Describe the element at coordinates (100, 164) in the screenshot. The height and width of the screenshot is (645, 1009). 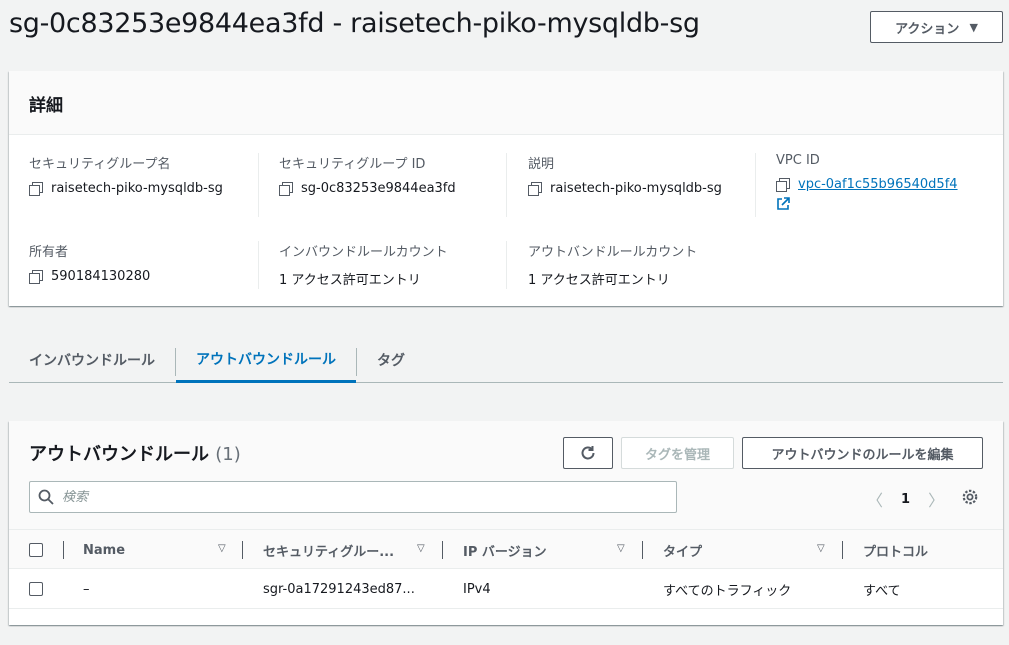
I see `sg-name-label: セキュリティグループ名` at that location.